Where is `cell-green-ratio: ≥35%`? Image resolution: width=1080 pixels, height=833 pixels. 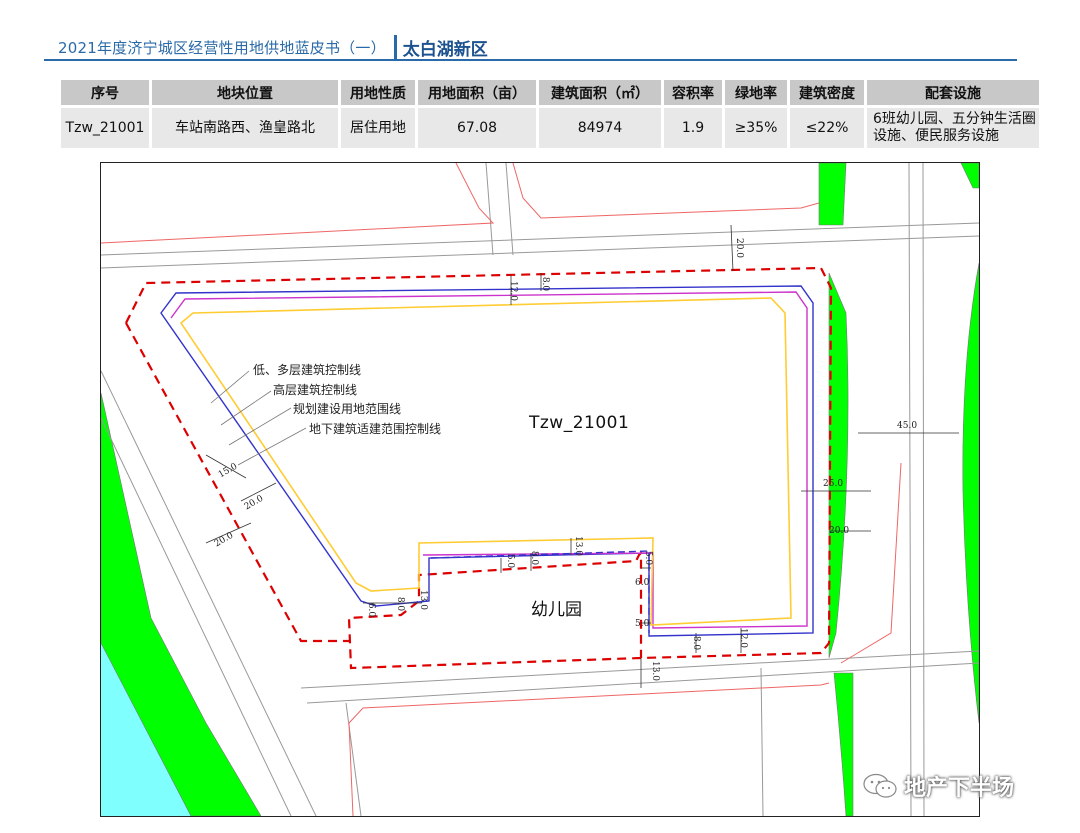
cell-green-ratio: ≥35% is located at coordinates (756, 128).